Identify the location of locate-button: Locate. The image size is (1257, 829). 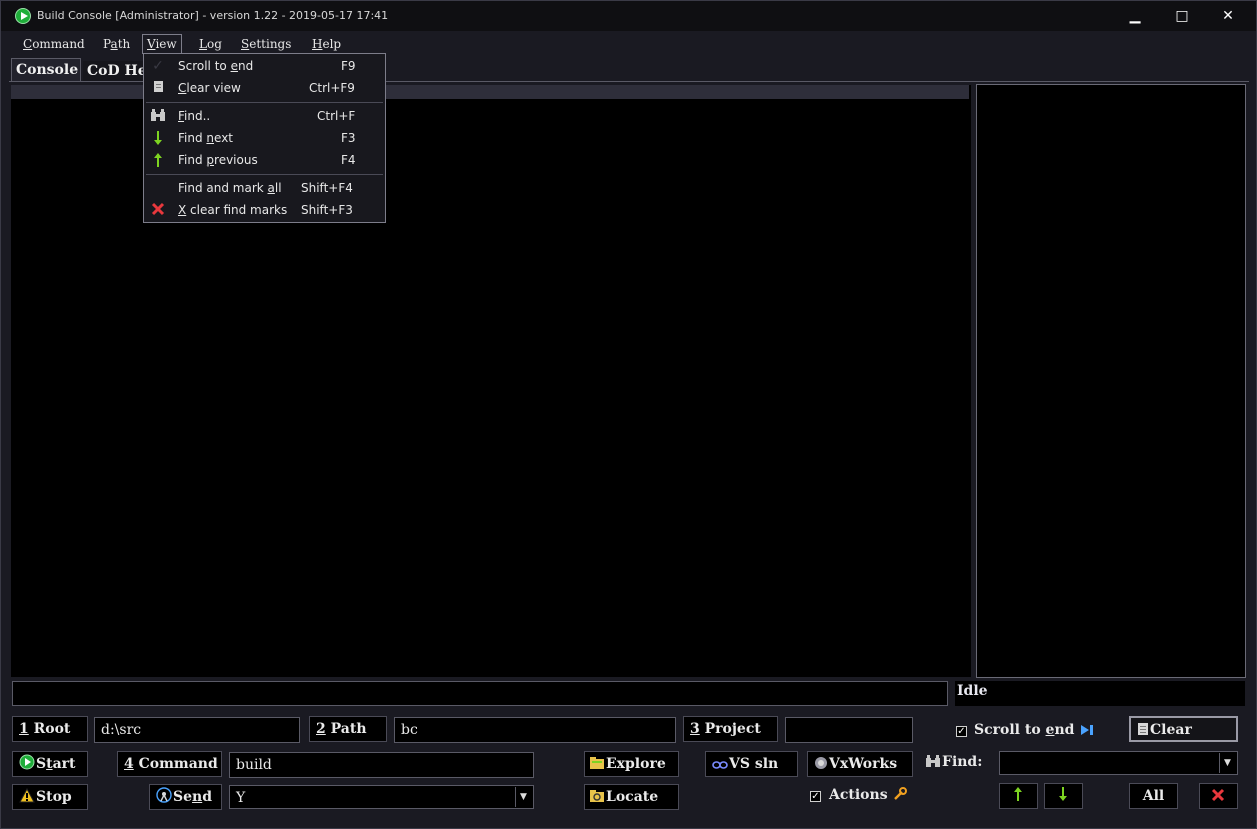
(631, 797).